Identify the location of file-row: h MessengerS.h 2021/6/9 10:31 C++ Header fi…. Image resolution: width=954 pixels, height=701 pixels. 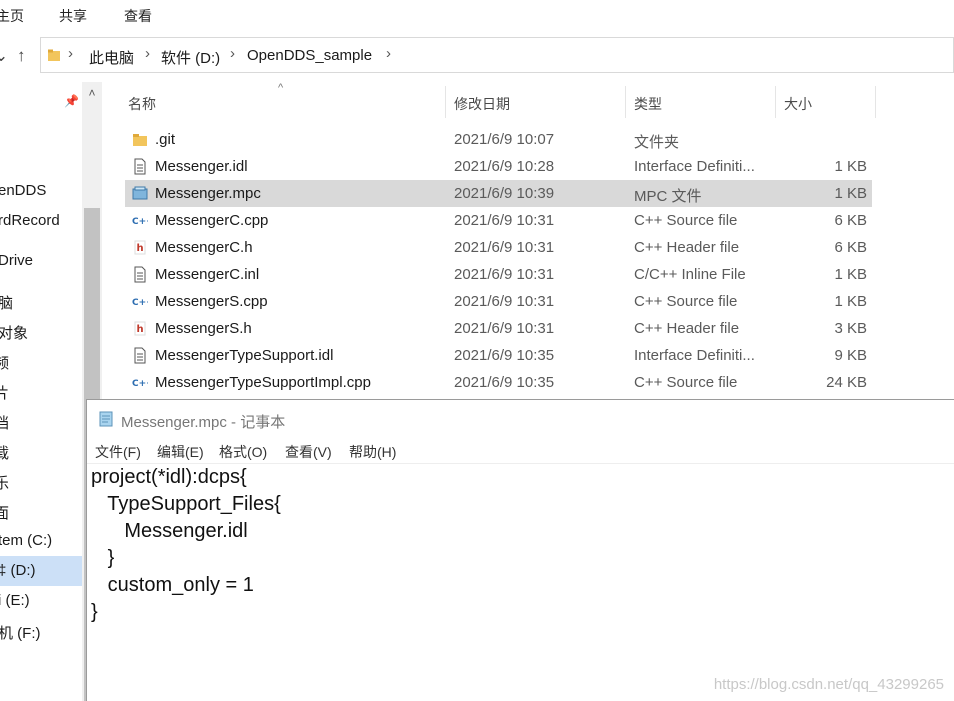
(528, 328).